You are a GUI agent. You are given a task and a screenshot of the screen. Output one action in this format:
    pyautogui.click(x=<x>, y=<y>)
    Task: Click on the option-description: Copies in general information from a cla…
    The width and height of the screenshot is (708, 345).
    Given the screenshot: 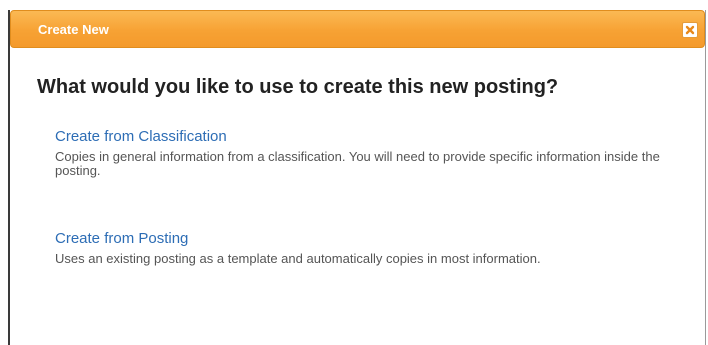 What is the action you would take?
    pyautogui.click(x=357, y=163)
    